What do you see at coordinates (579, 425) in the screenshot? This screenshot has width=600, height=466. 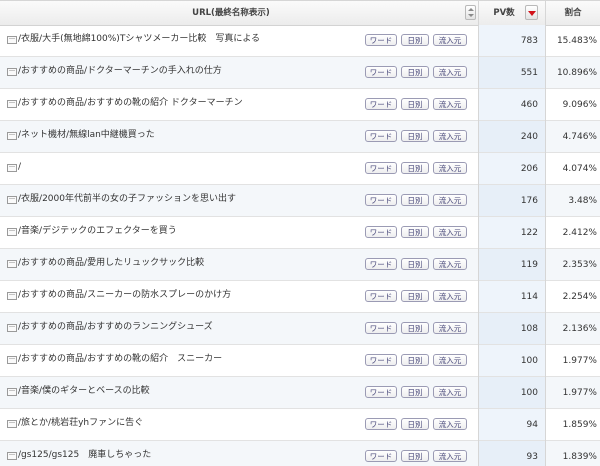 I see `pv-ratio: 1.859%` at bounding box center [579, 425].